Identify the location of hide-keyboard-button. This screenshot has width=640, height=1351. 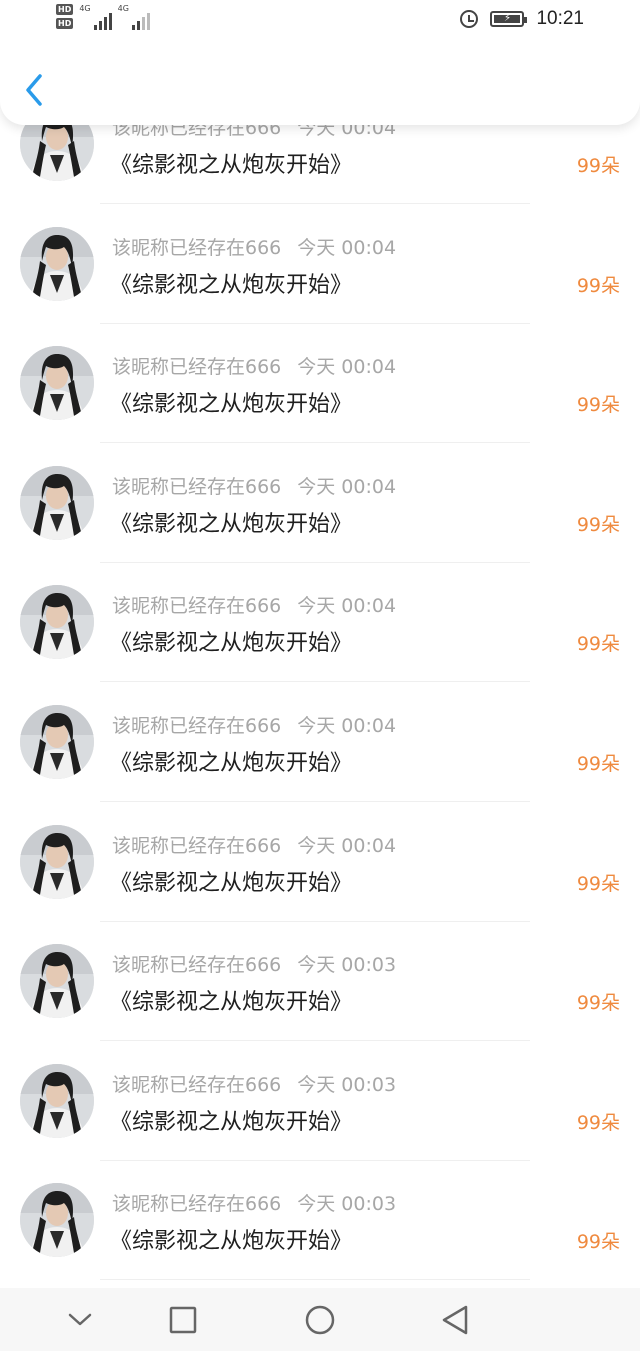
(80, 1320).